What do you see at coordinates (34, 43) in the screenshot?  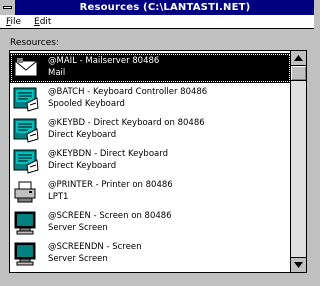 I see `resources-label: Resources:` at bounding box center [34, 43].